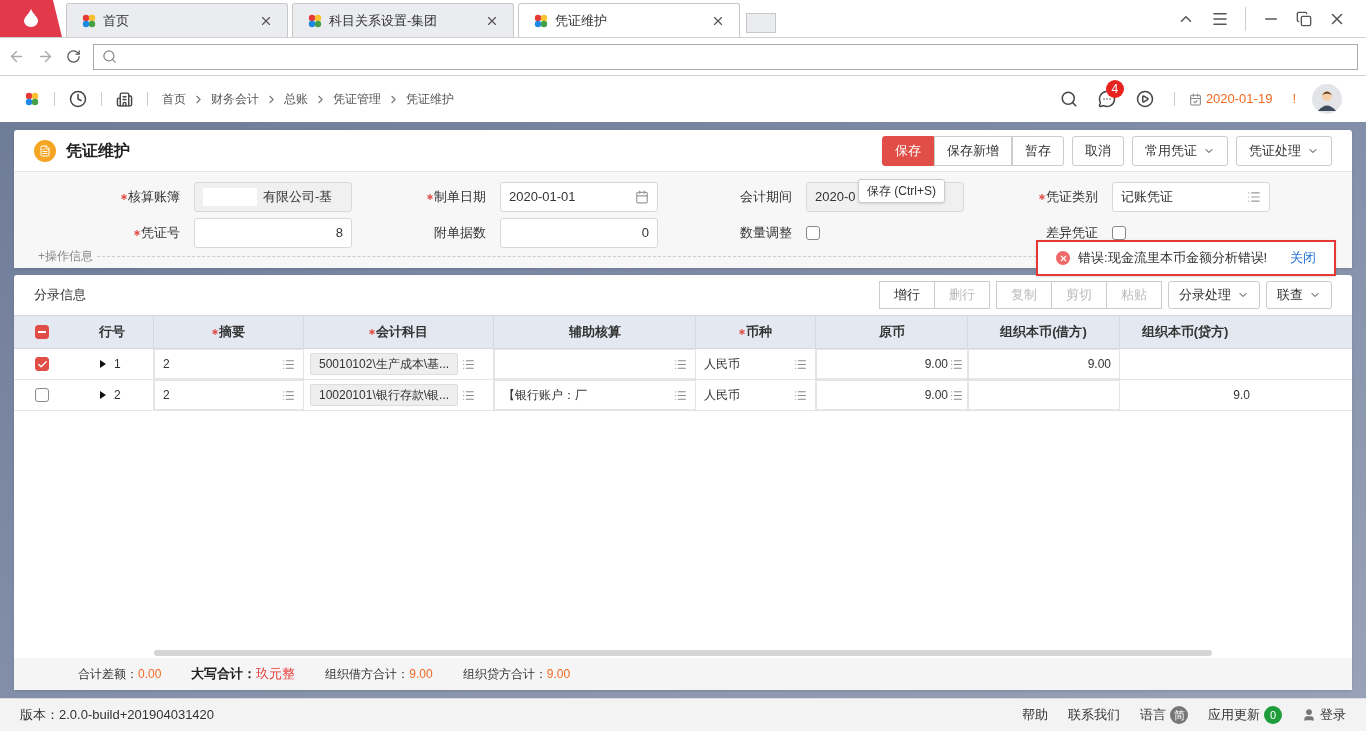 This screenshot has height=731, width=1366. Describe the element at coordinates (891, 332) in the screenshot. I see `column-header: 原币` at that location.